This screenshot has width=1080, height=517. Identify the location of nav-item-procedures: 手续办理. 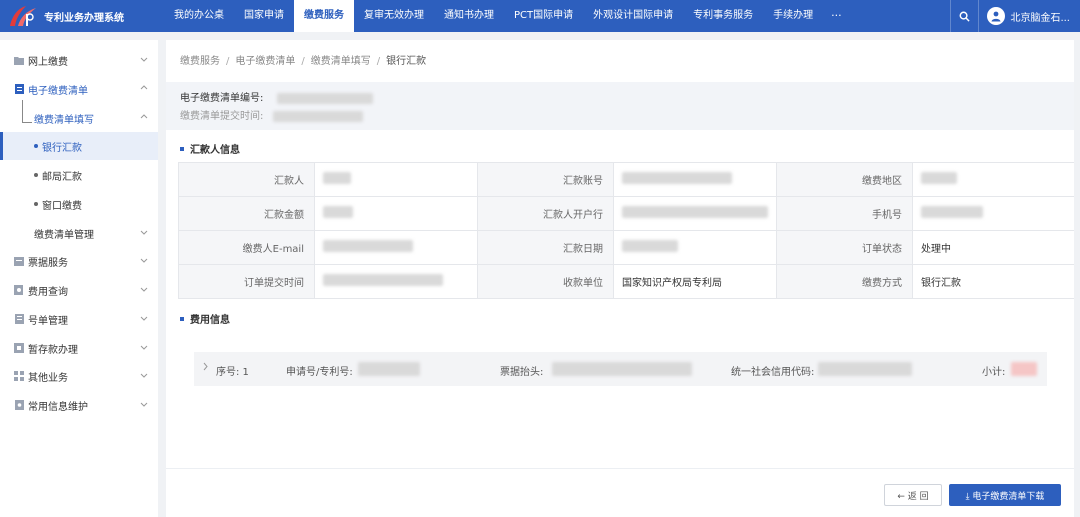
(793, 16).